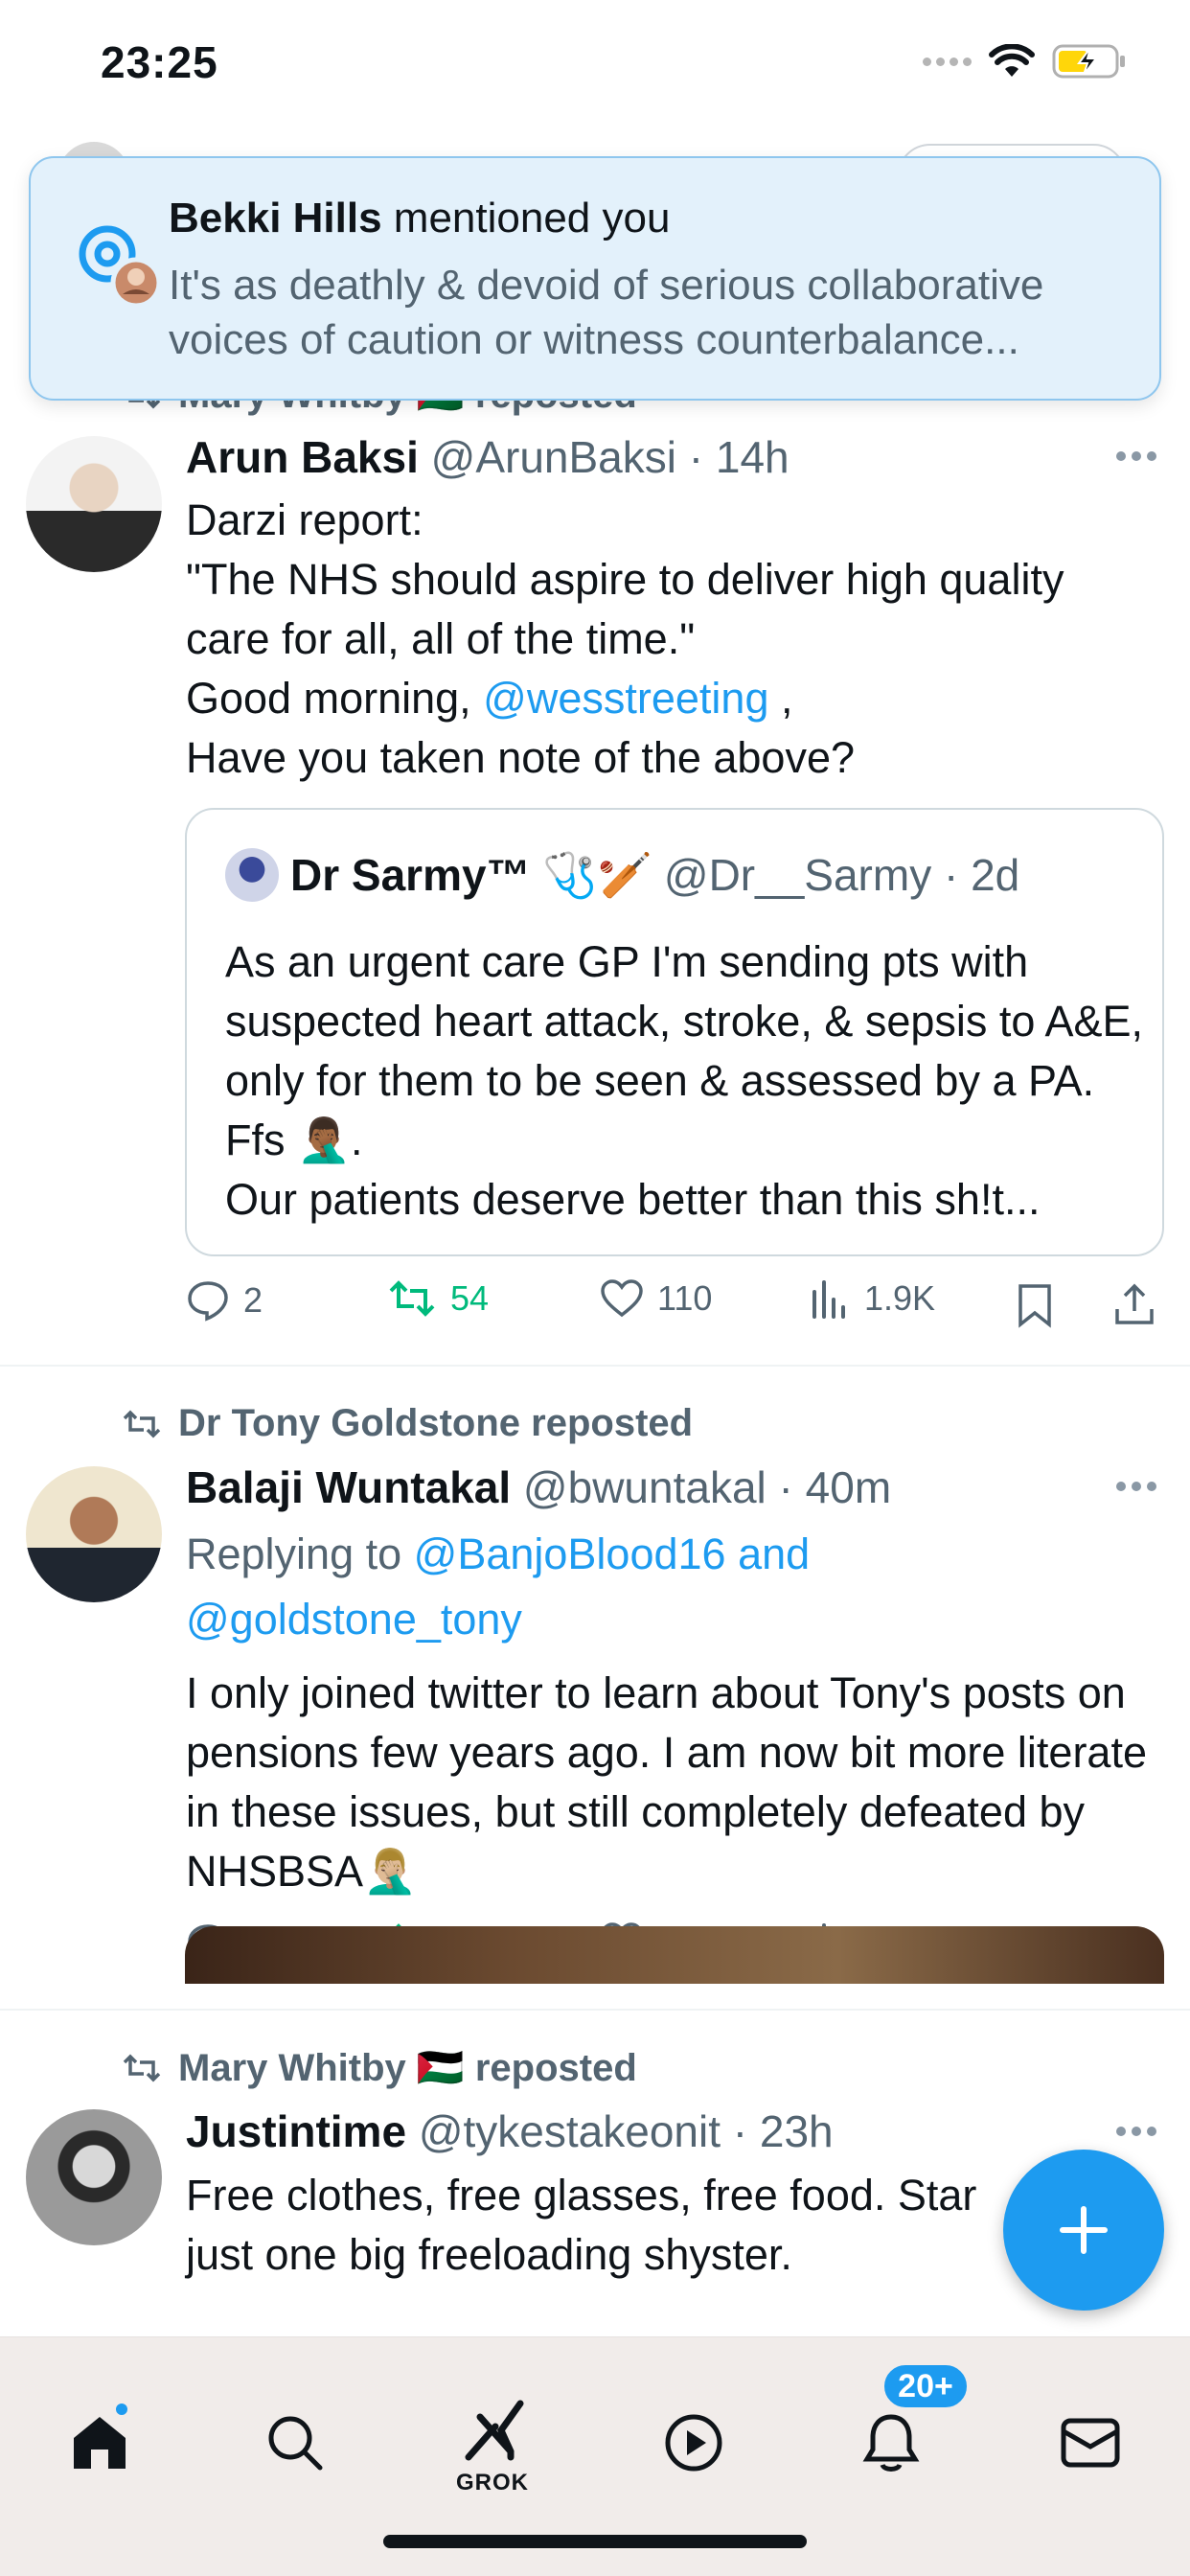  I want to click on status-icons, so click(1026, 61).